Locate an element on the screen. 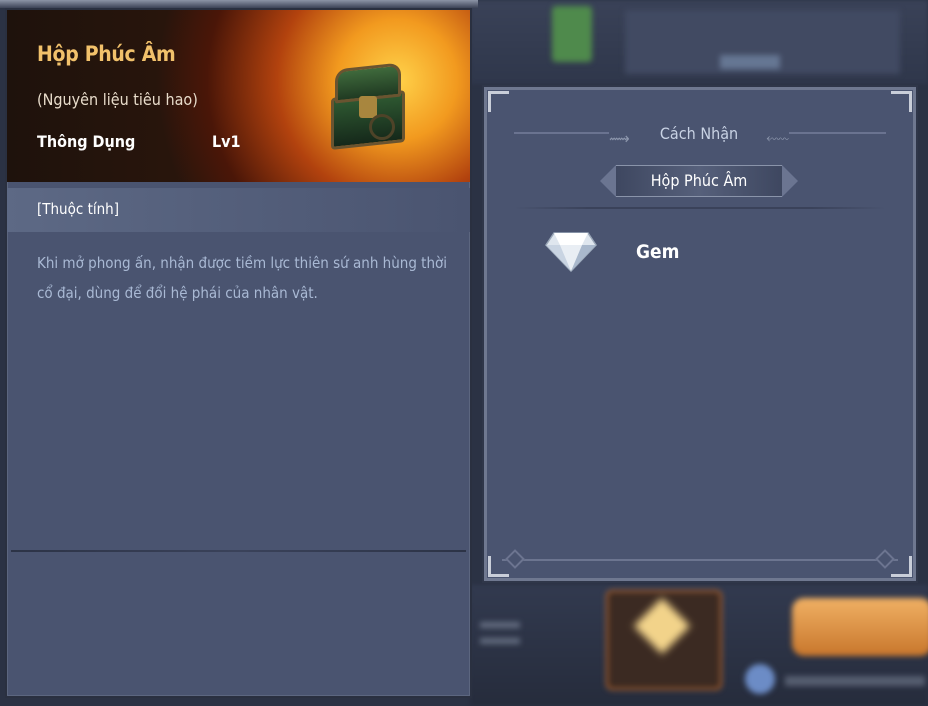 This screenshot has height=706, width=928. background-hint-text is located at coordinates (855, 681).